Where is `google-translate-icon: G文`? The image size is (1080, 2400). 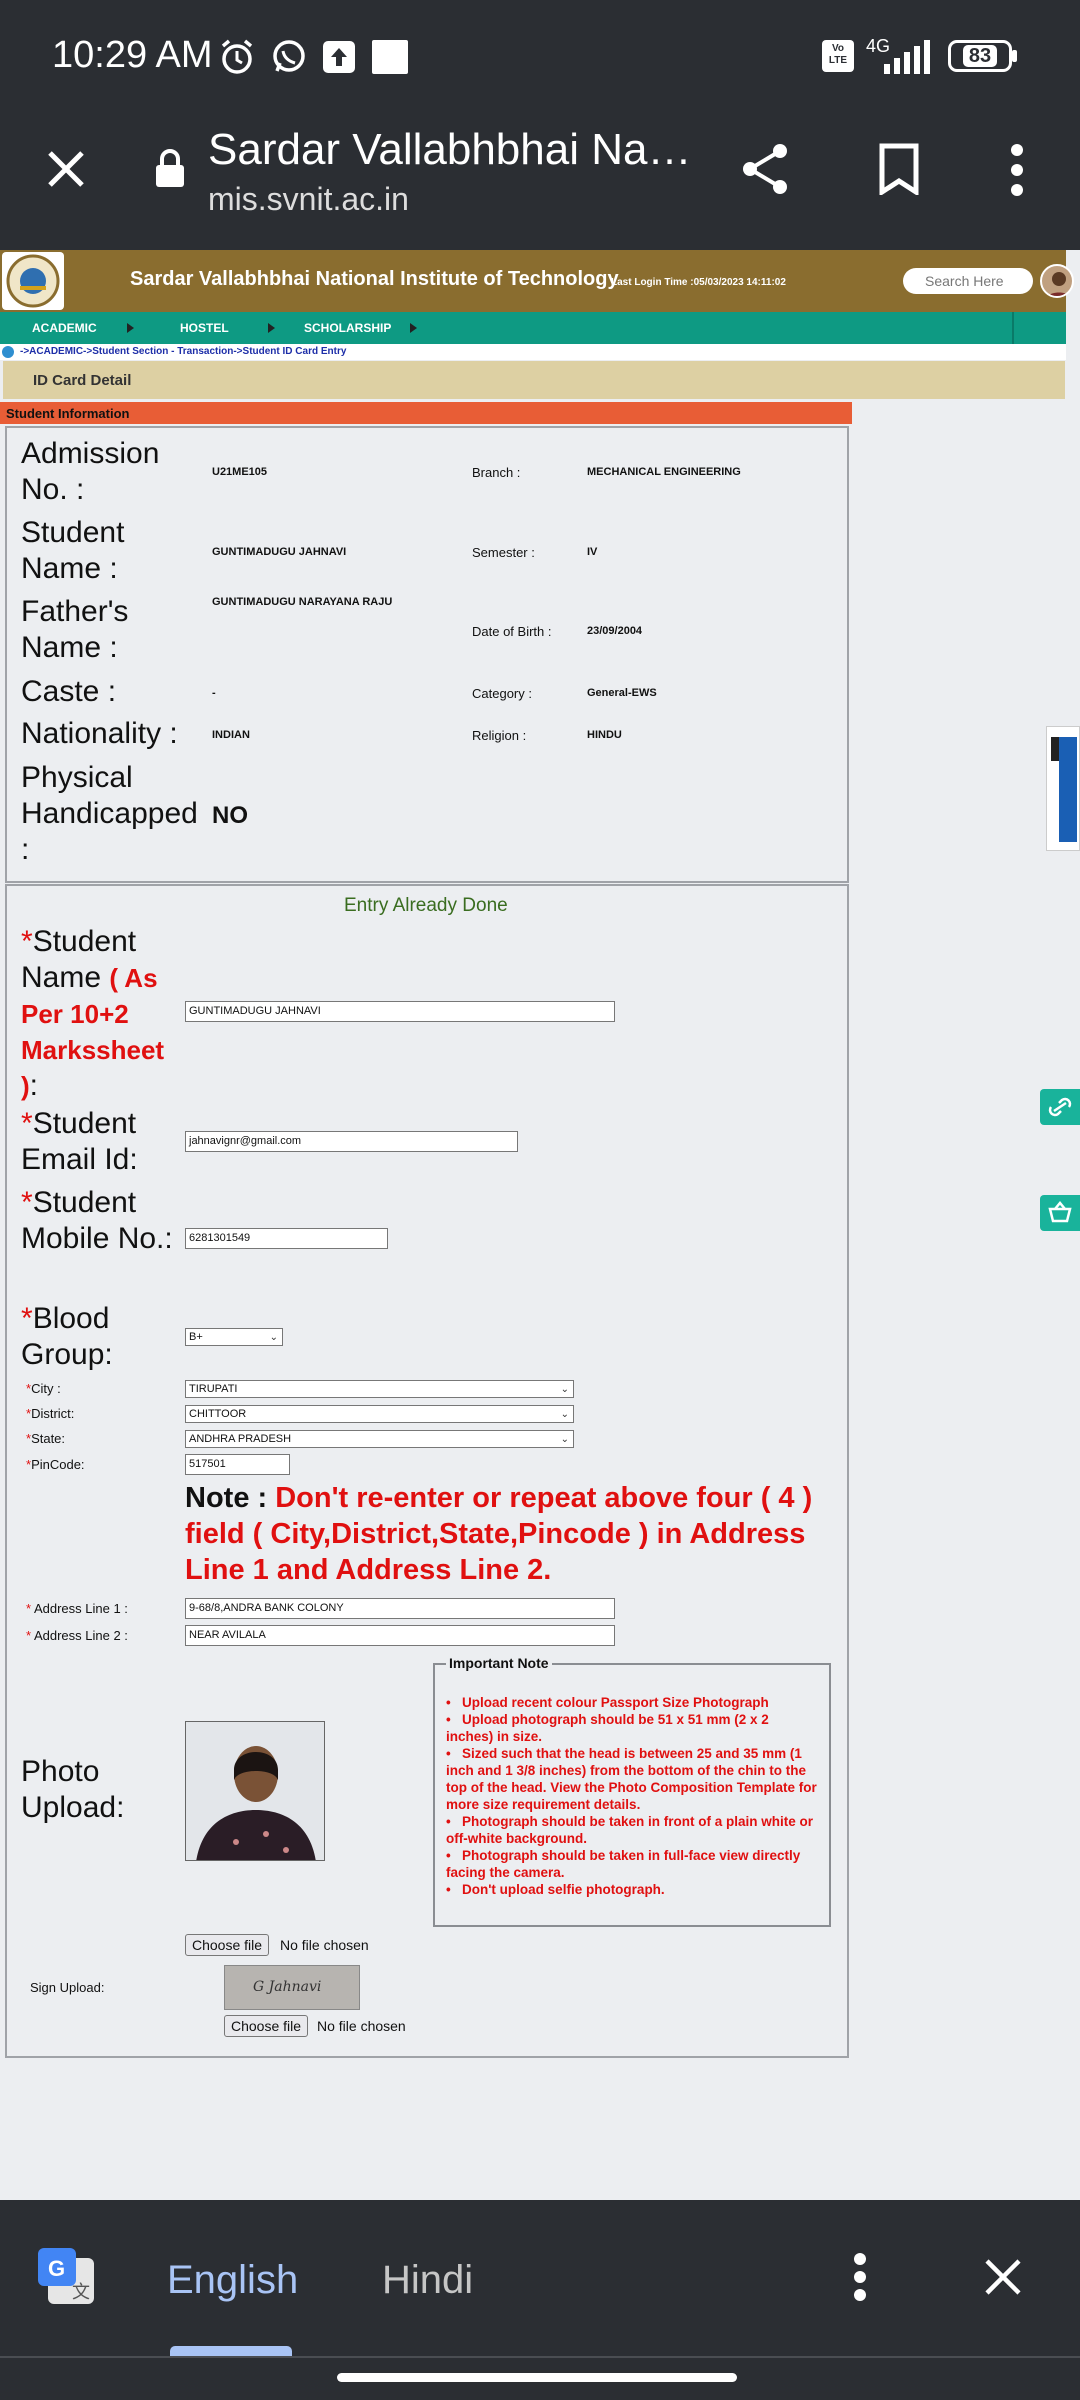
google-translate-icon: G文 is located at coordinates (67, 2277).